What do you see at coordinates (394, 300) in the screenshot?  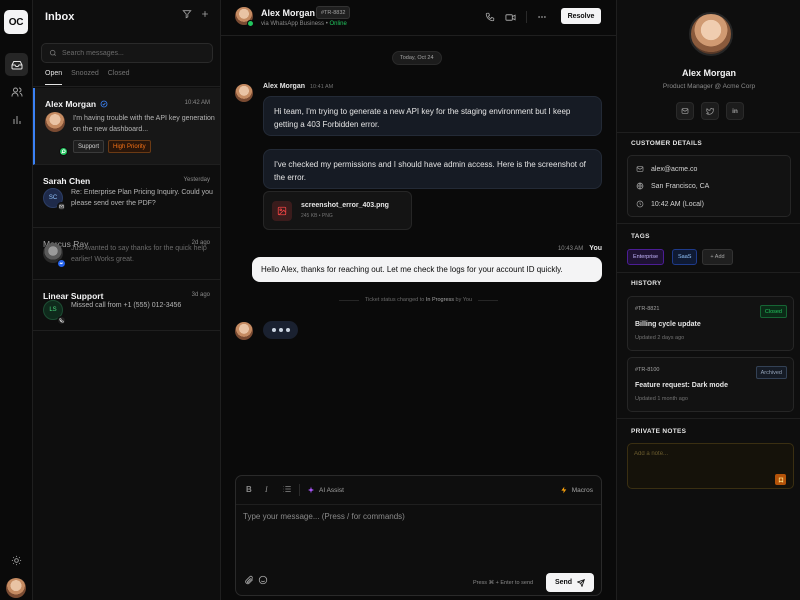 I see `event-prefix: Ticket status changed to` at bounding box center [394, 300].